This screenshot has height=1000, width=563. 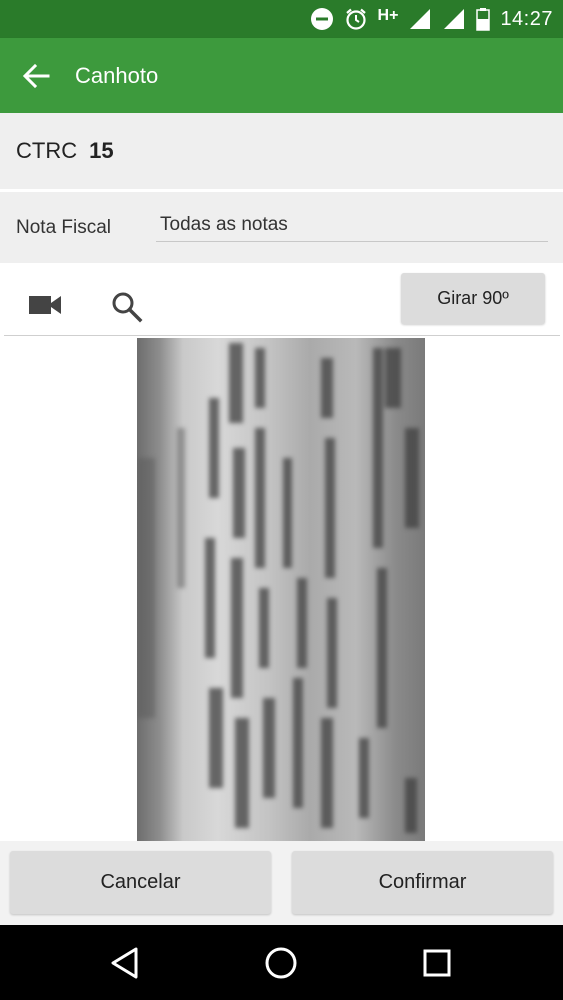 What do you see at coordinates (322, 19) in the screenshot?
I see `do-not-disturb-icon` at bounding box center [322, 19].